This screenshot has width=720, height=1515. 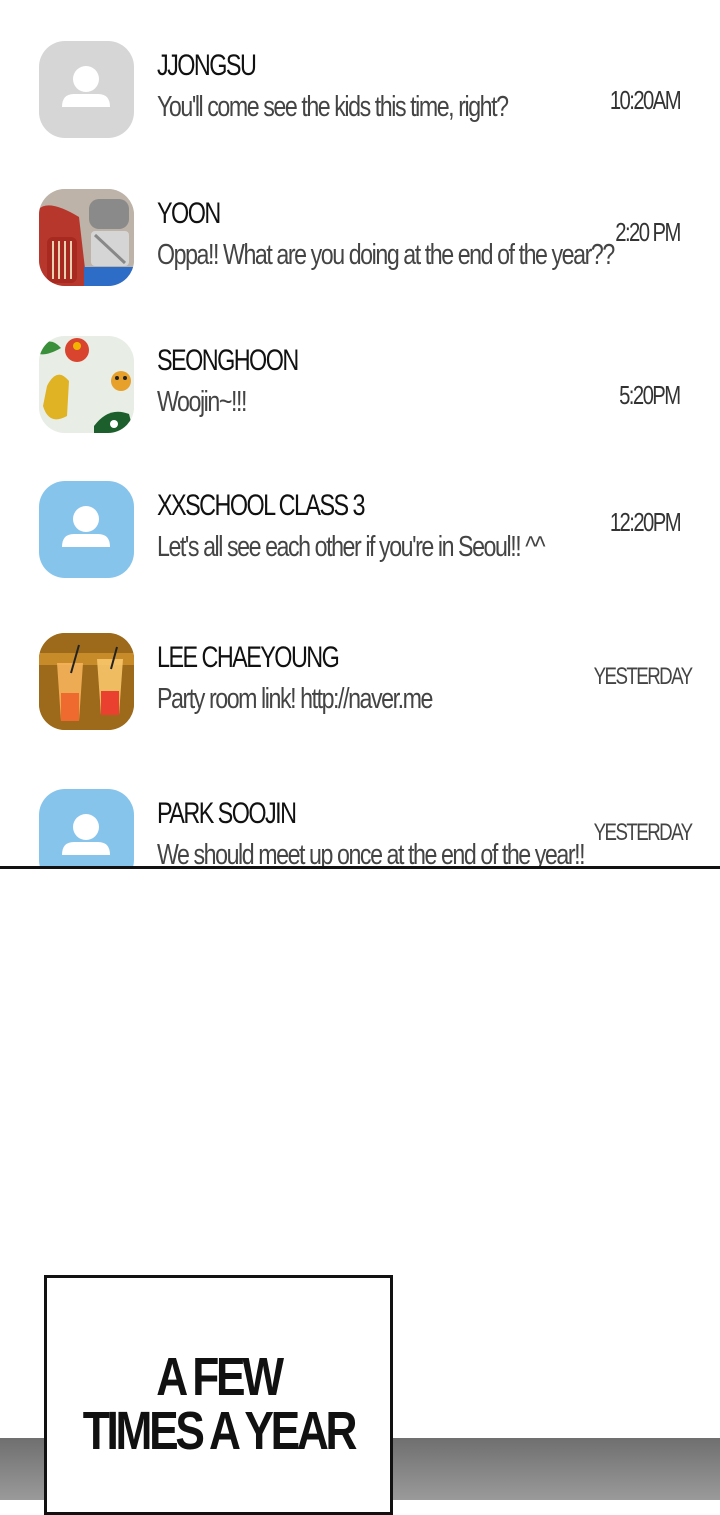 What do you see at coordinates (248, 657) in the screenshot?
I see `chat-name: LEE CHAEYOUNG` at bounding box center [248, 657].